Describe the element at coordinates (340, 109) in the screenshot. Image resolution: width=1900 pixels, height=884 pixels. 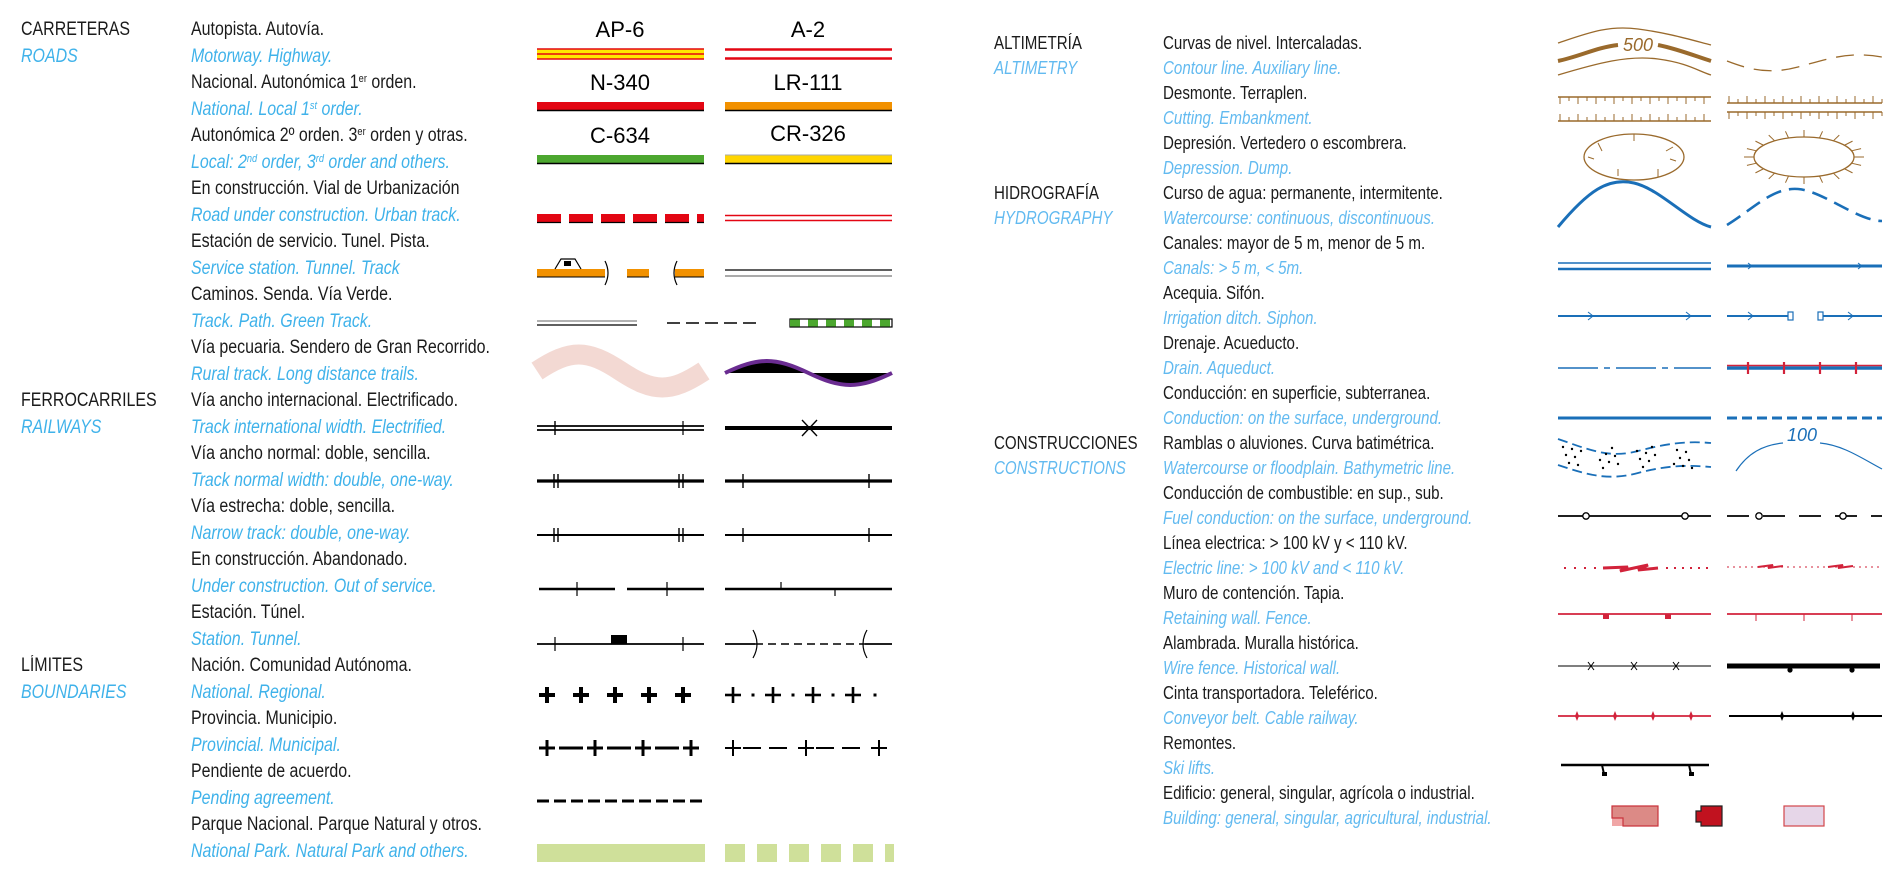
I see `text-segment: order.` at that location.